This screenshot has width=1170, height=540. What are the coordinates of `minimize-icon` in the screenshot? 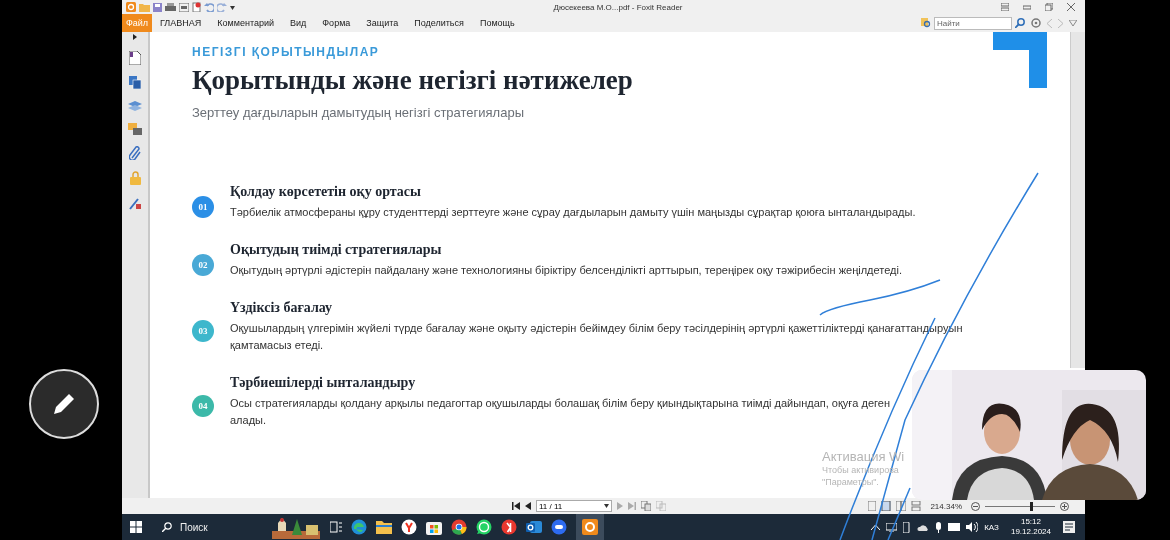 It's located at (1027, 7).